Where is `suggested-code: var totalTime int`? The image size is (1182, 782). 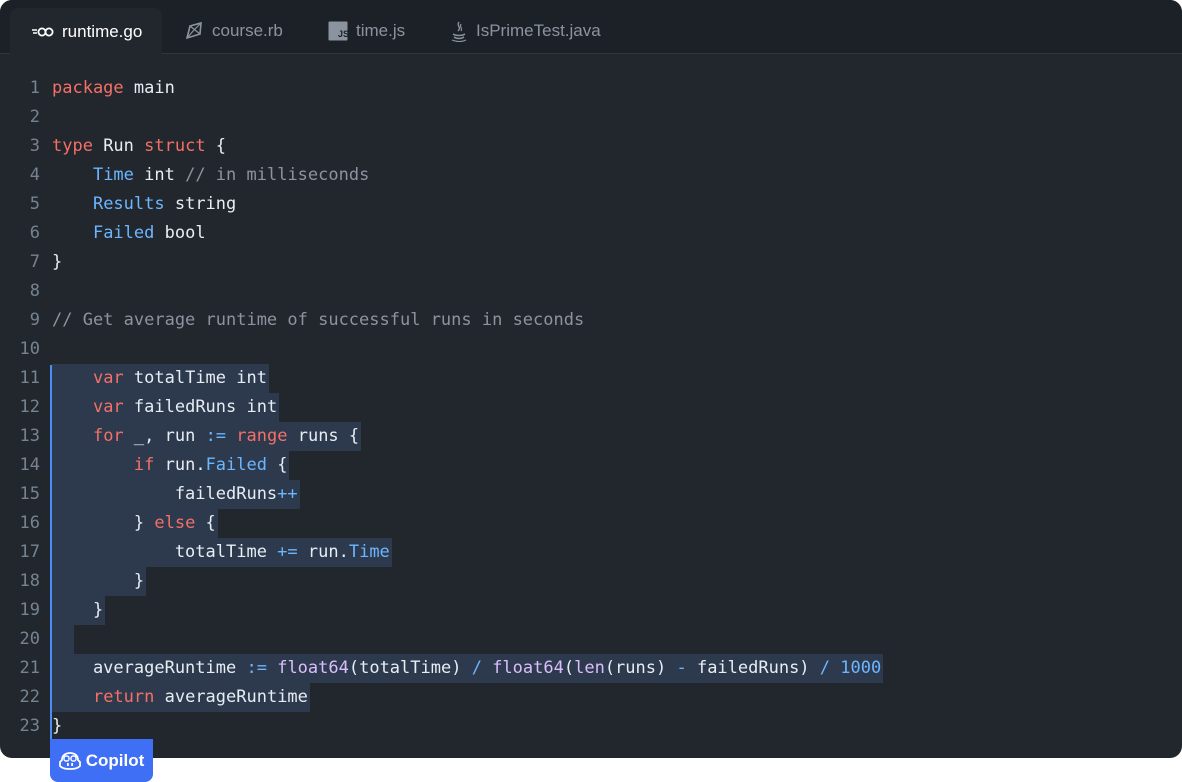 suggested-code: var totalTime int is located at coordinates (160, 378).